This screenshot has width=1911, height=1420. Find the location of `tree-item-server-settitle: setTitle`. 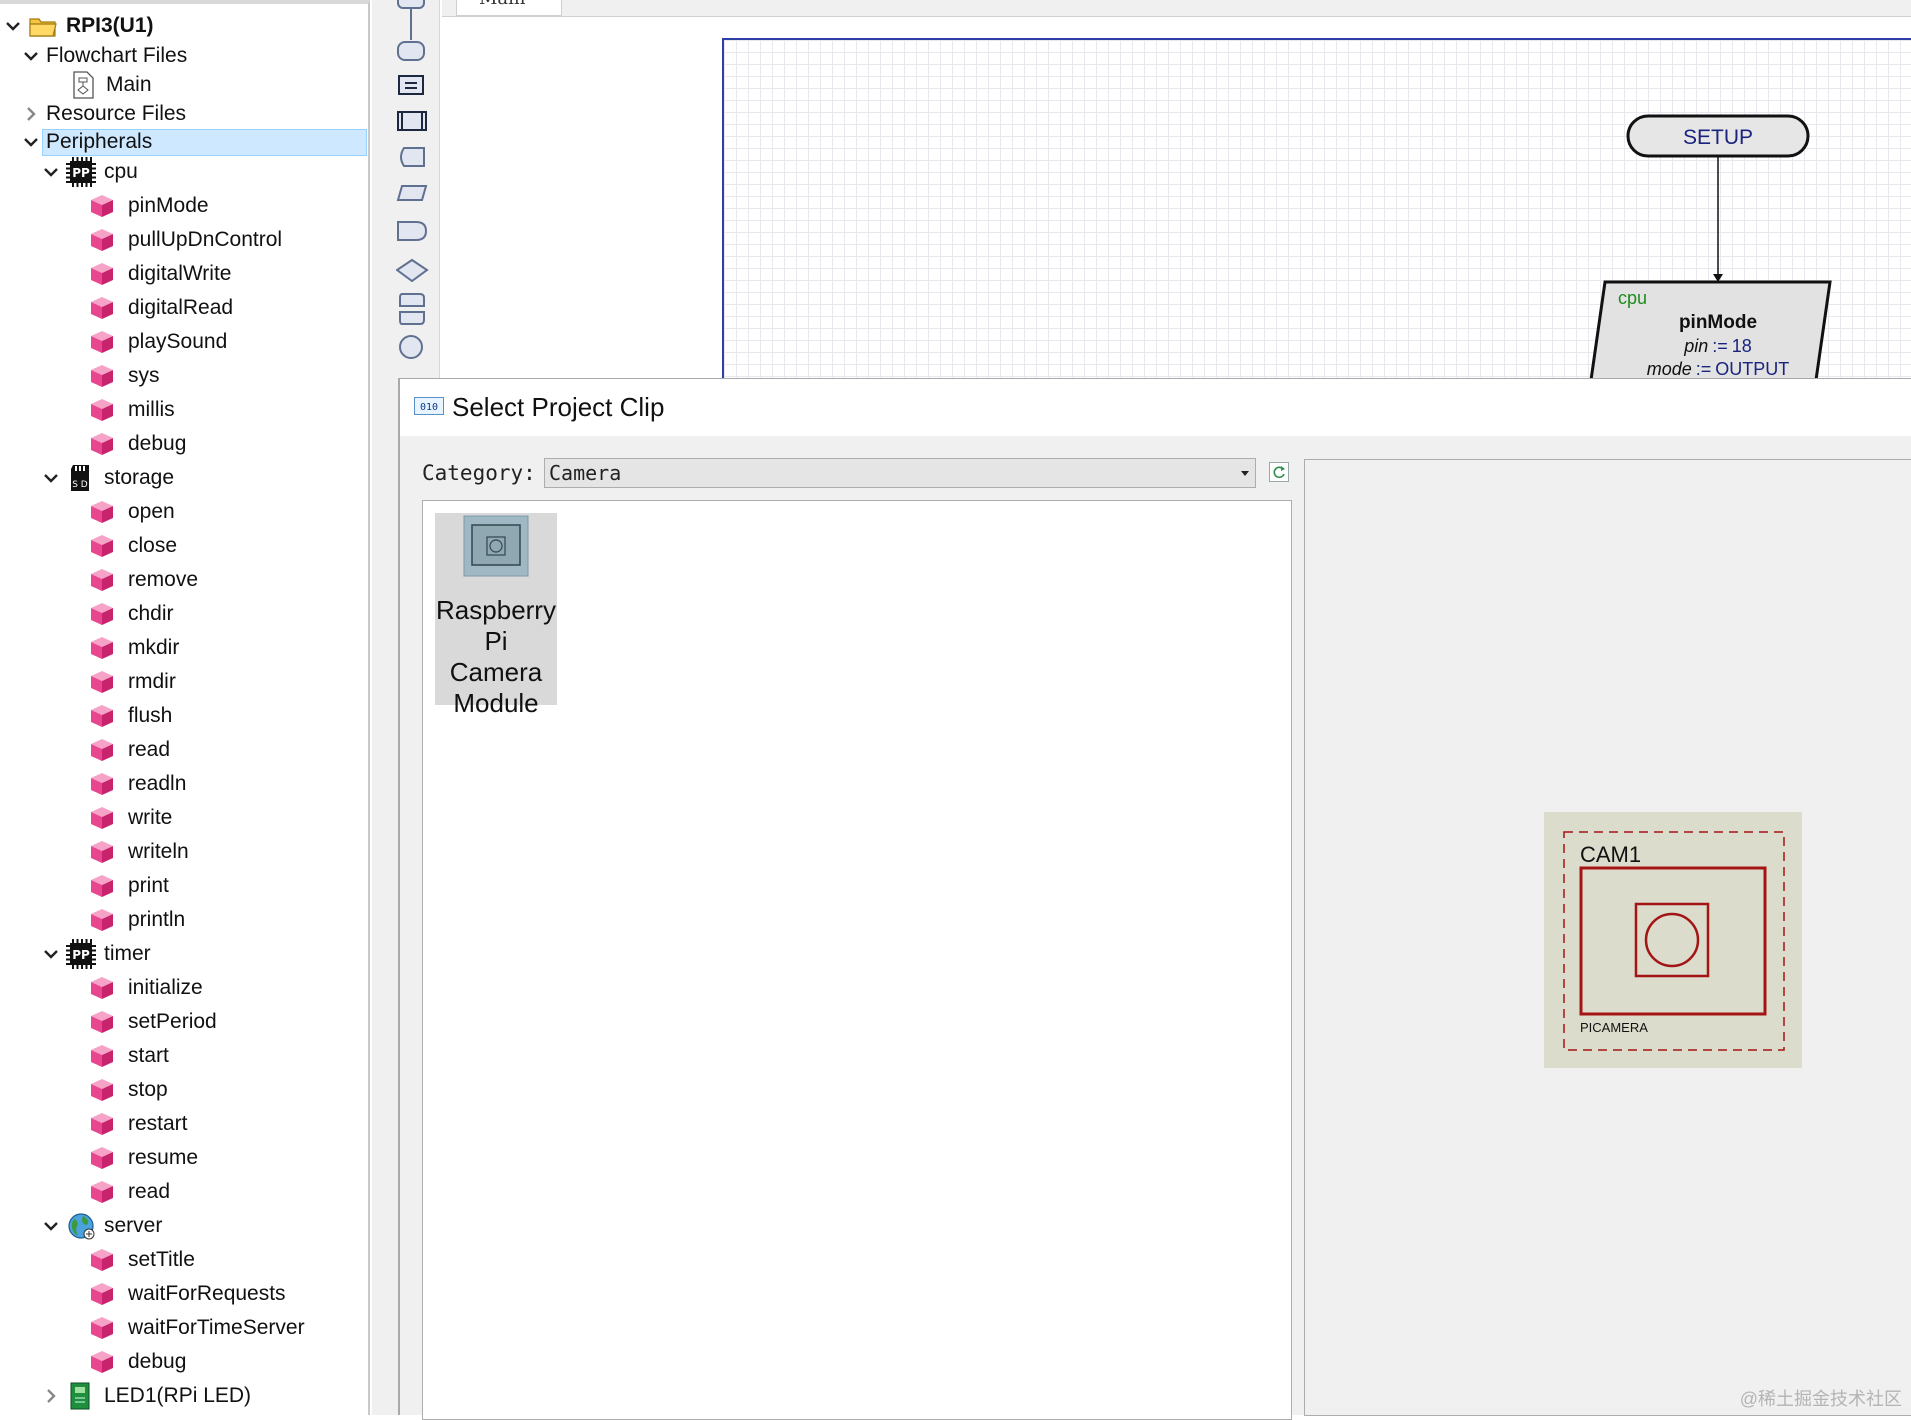

tree-item-server-settitle: setTitle is located at coordinates (142, 1260).